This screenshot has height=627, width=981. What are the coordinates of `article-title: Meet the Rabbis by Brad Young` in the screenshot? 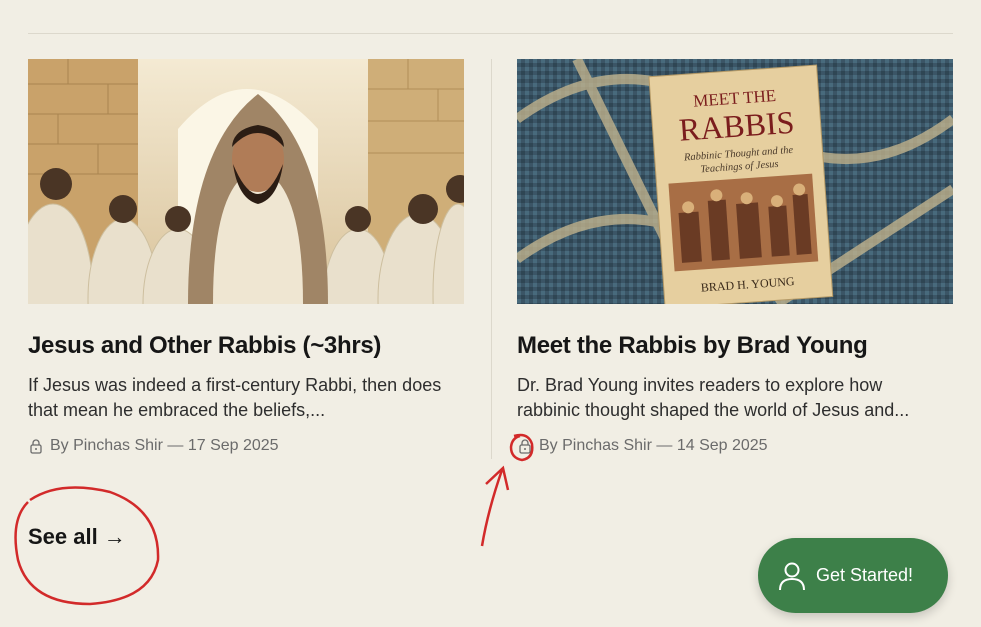 It's located at (735, 346).